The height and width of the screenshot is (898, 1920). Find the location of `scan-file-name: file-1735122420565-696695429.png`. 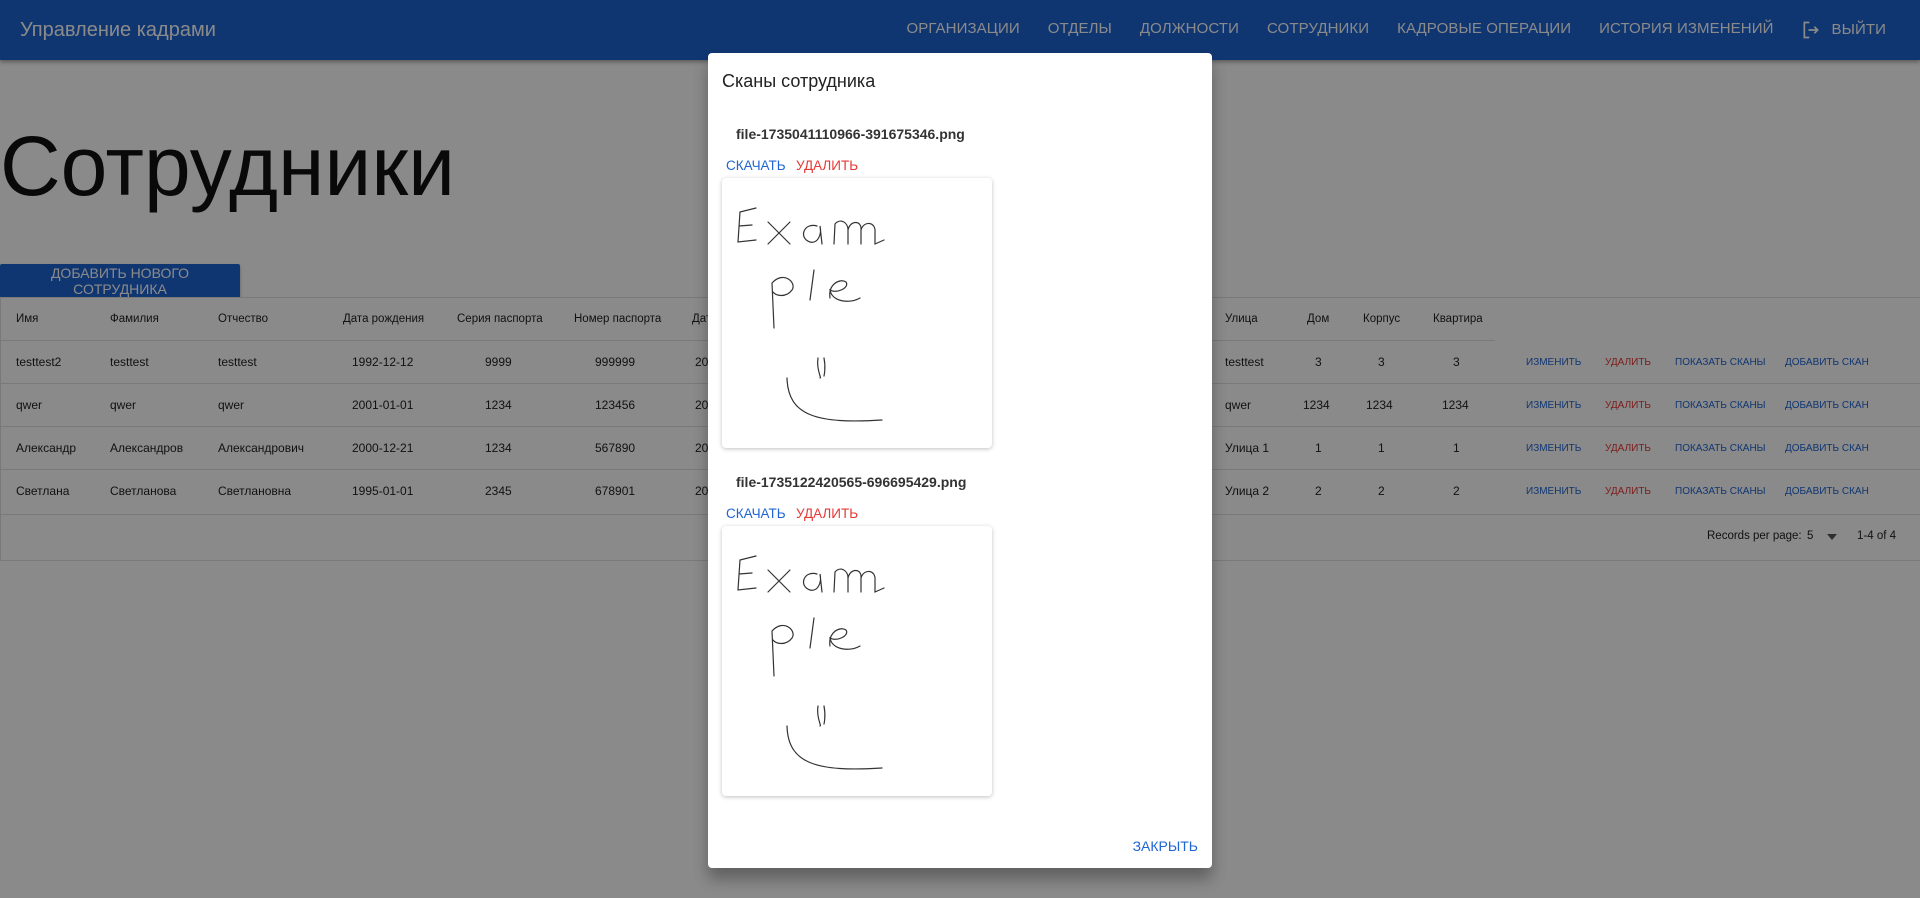

scan-file-name: file-1735122420565-696695429.png is located at coordinates (851, 482).